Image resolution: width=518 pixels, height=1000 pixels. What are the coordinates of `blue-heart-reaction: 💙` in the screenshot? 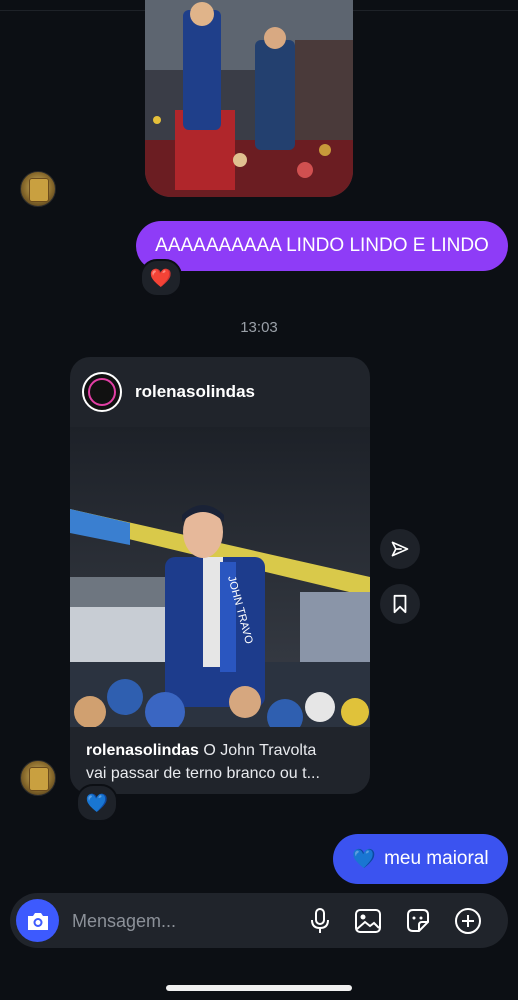 It's located at (97, 803).